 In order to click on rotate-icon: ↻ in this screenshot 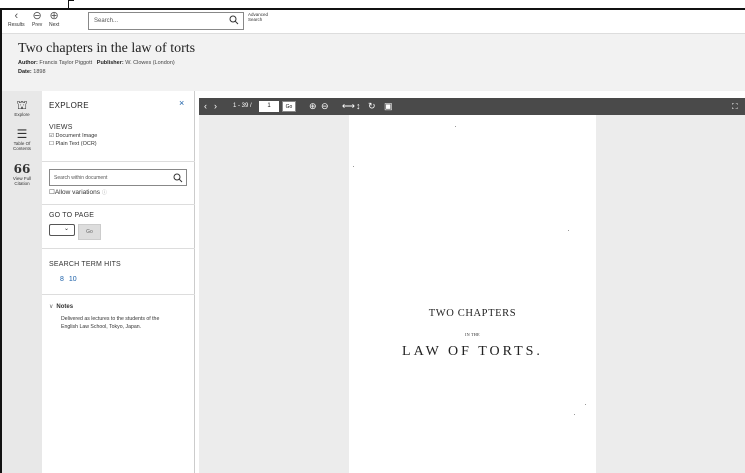, I will do `click(372, 106)`.